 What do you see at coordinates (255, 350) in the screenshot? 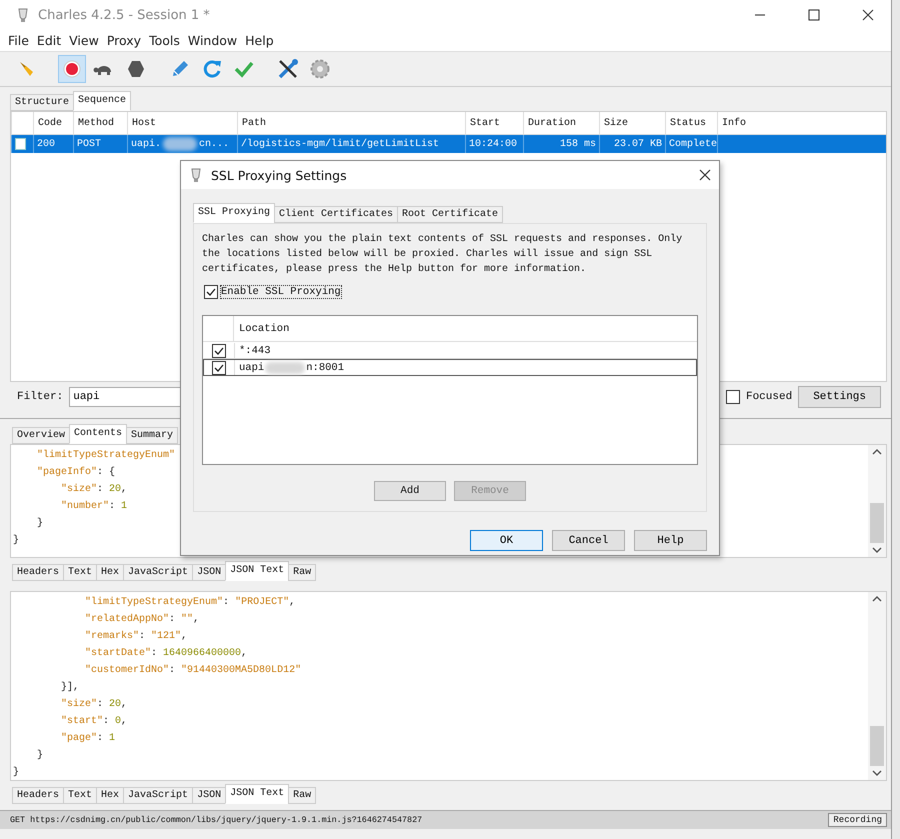
I see `table-cell: *:443` at bounding box center [255, 350].